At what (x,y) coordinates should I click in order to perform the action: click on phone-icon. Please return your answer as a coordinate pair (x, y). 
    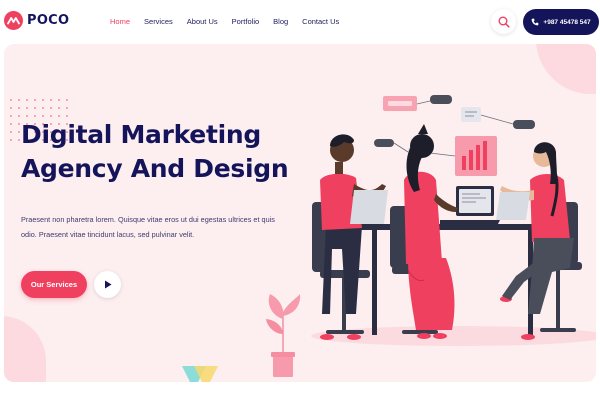
    Looking at the image, I should click on (535, 22).